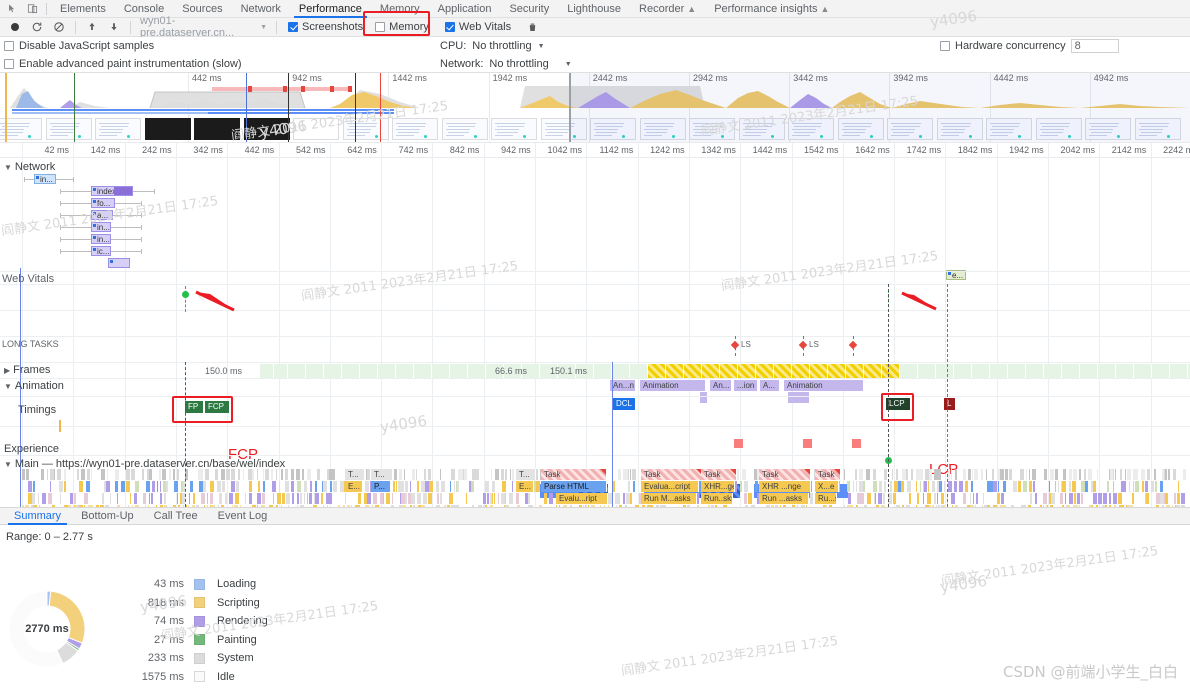 Image resolution: width=1190 pixels, height=688 pixels. I want to click on tab-elements: Elements, so click(83, 9).